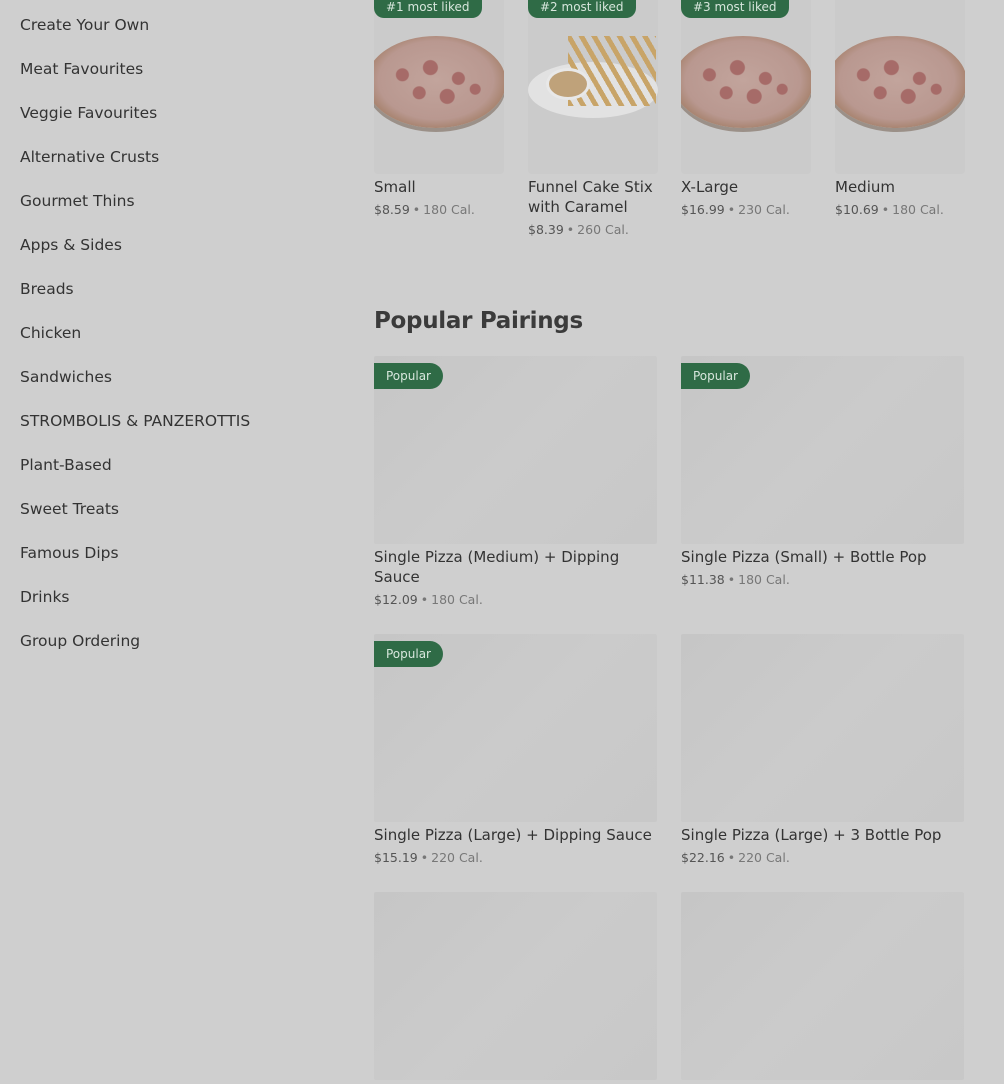  What do you see at coordinates (170, 564) in the screenshot?
I see `sidebar-item-famous-dips: Famous Dips` at bounding box center [170, 564].